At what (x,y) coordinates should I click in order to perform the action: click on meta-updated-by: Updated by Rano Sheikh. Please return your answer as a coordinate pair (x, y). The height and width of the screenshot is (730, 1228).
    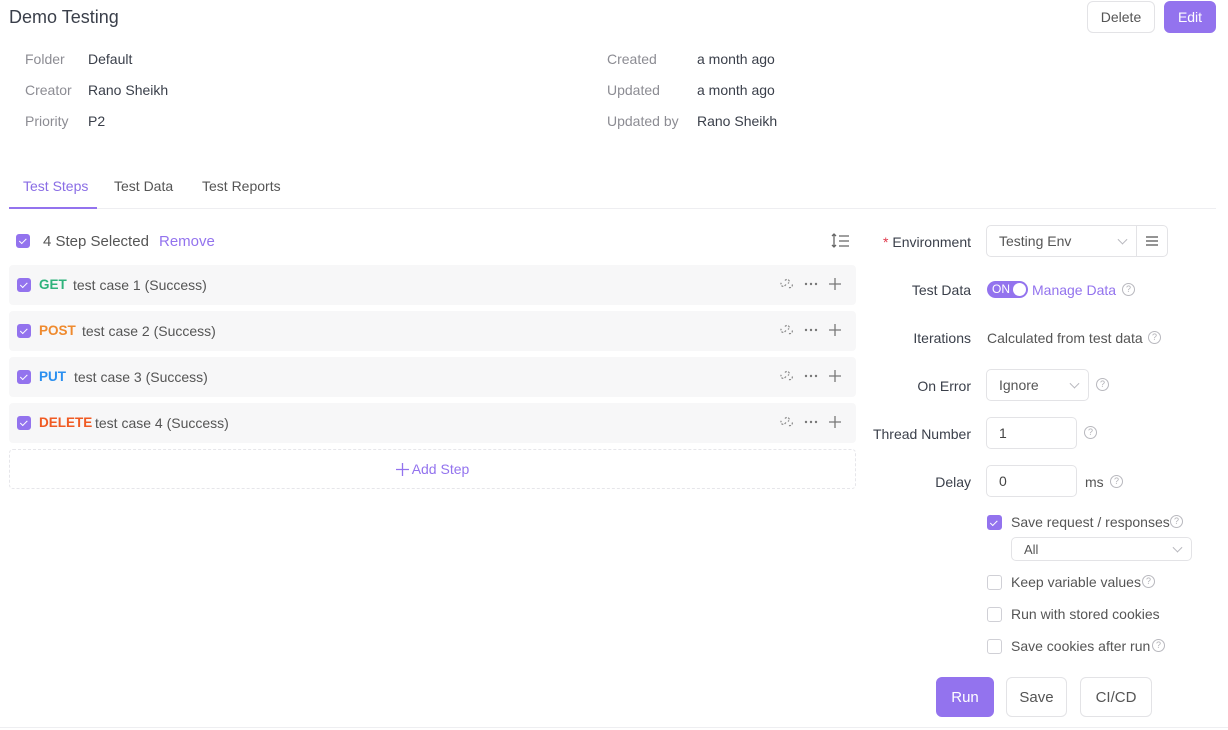
    Looking at the image, I should click on (692, 121).